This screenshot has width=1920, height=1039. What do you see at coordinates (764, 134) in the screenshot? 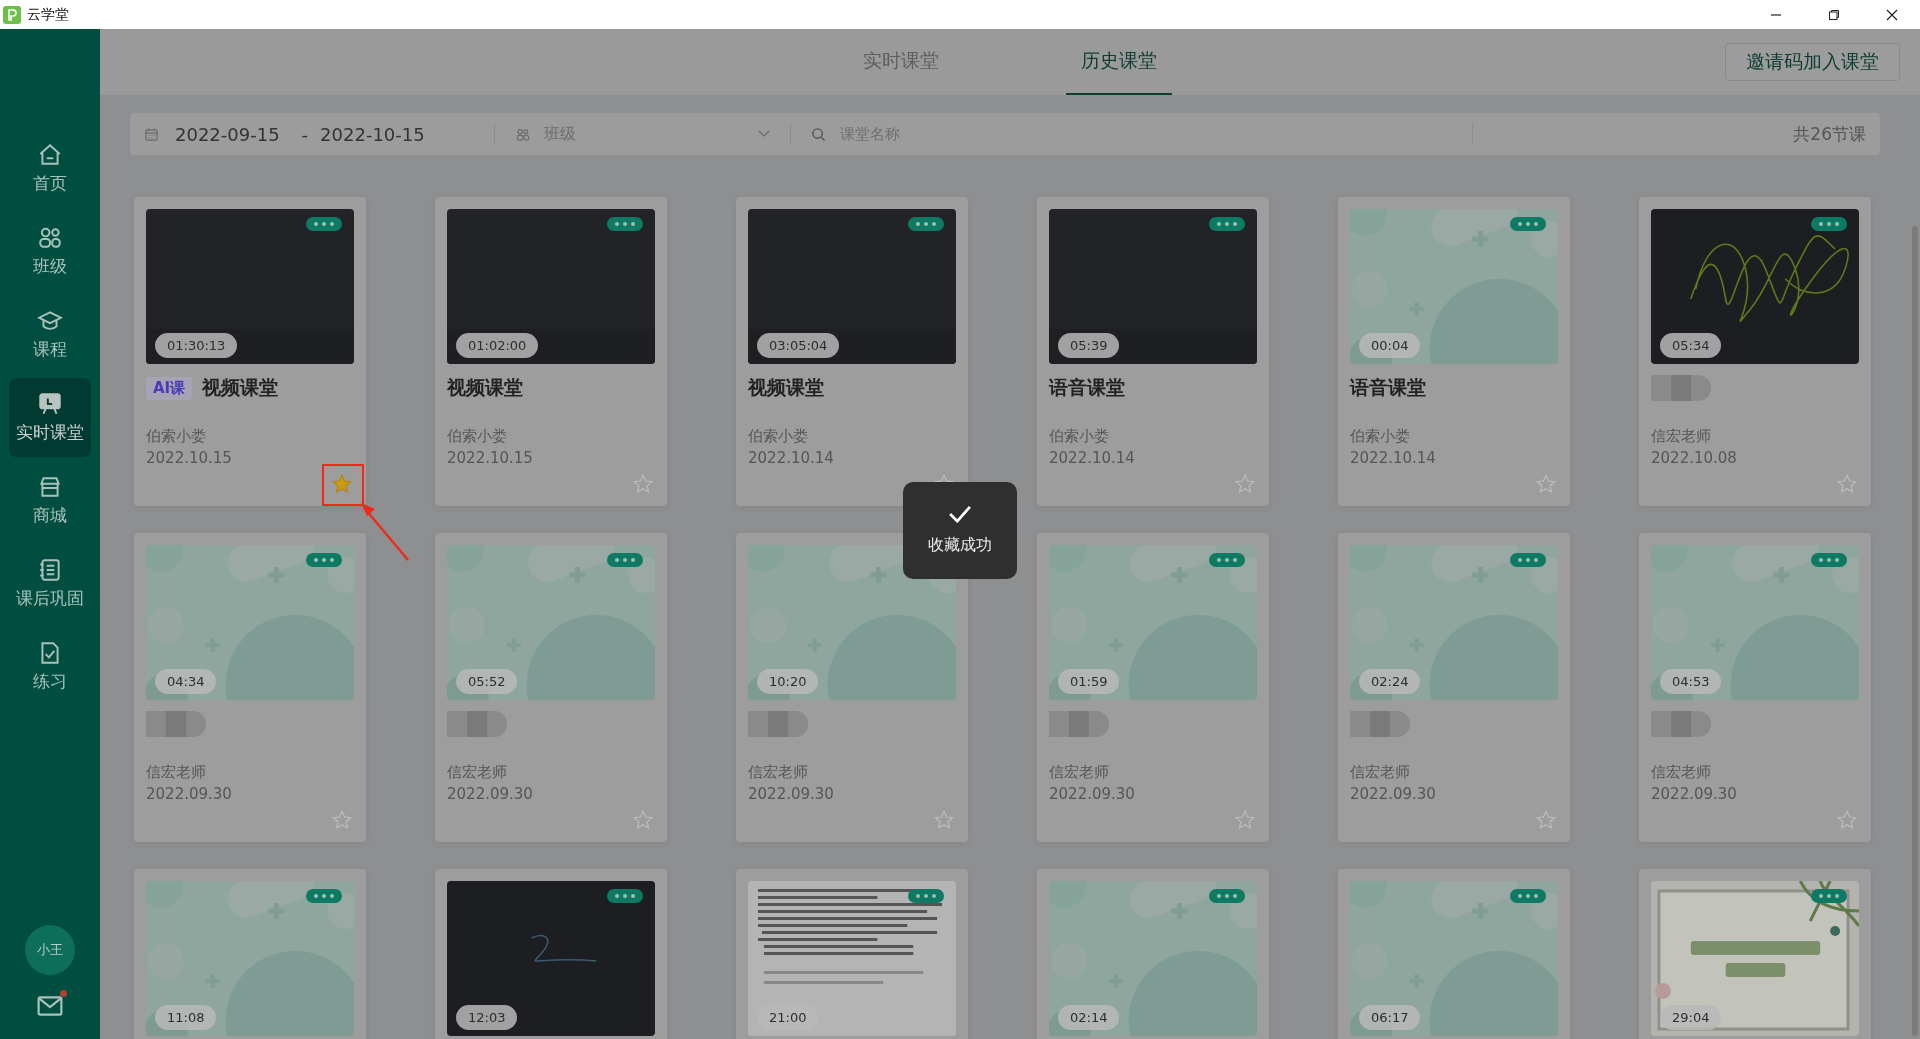
I see `chevron-down-icon` at bounding box center [764, 134].